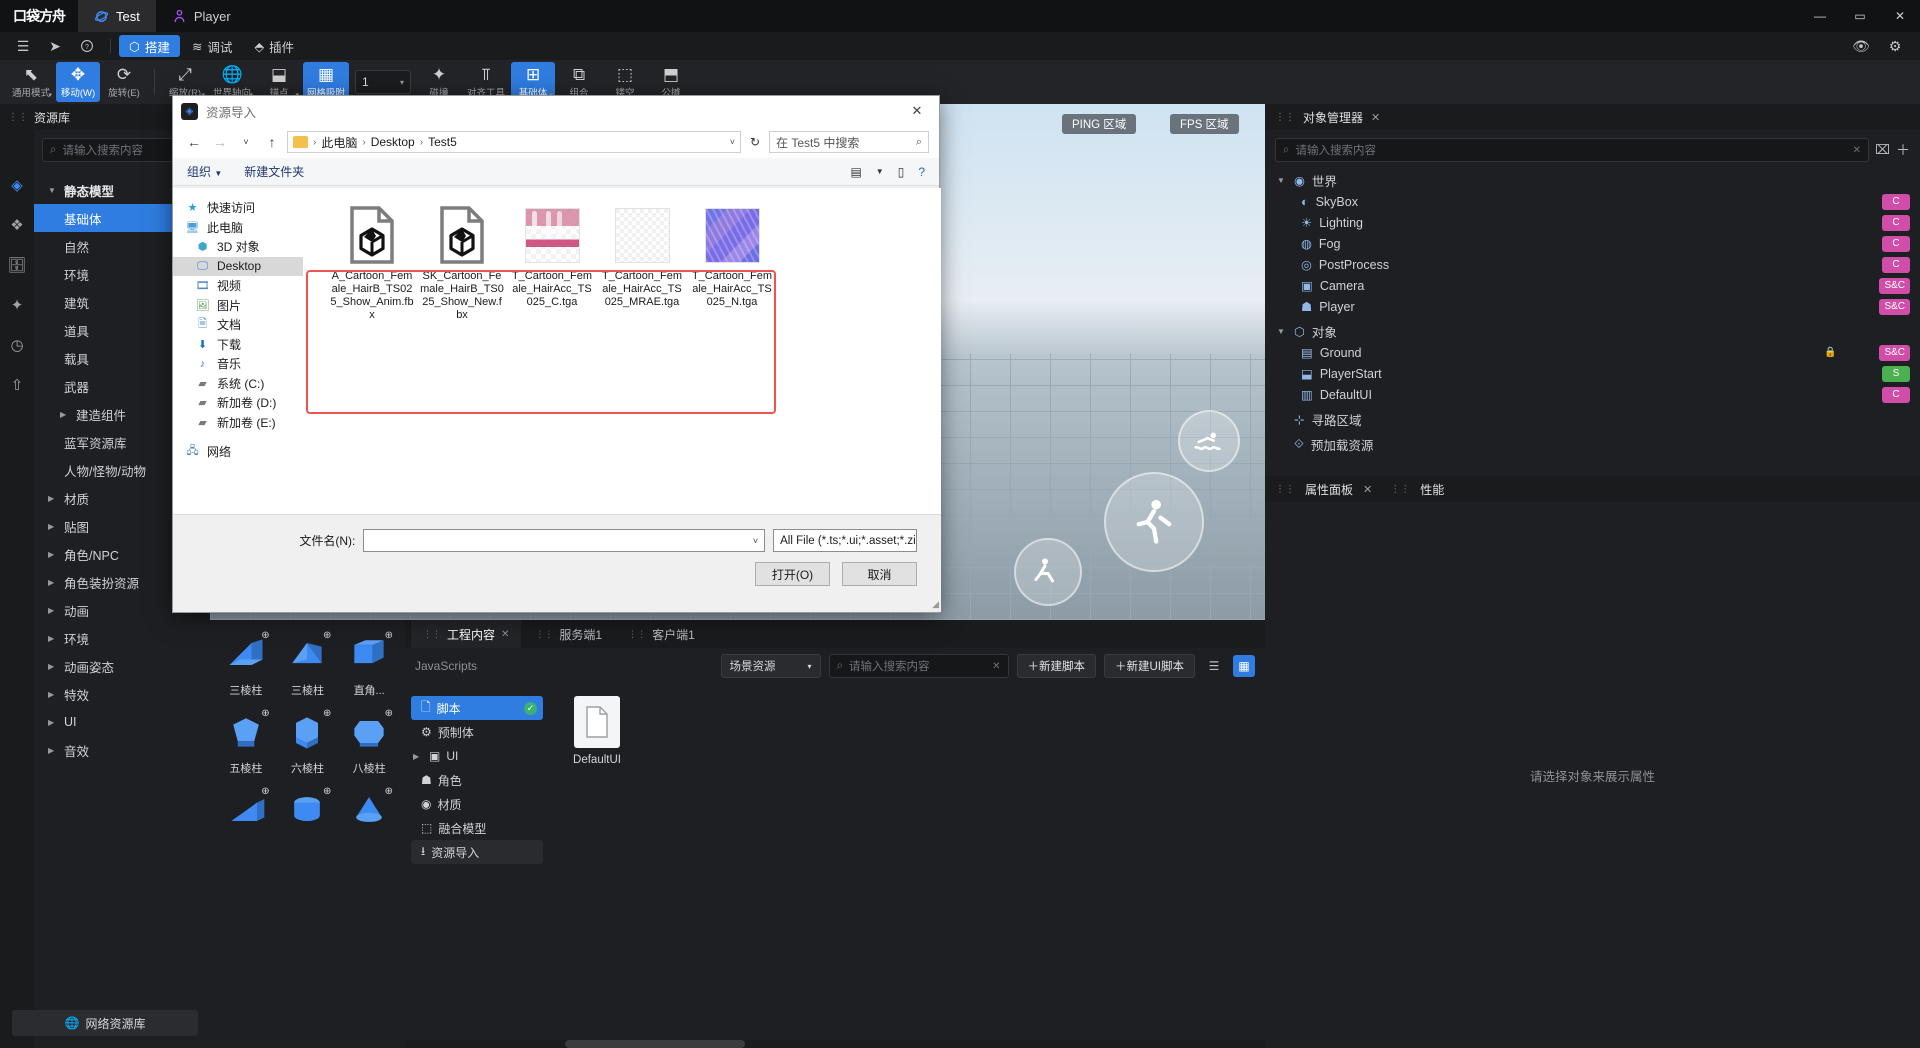 The height and width of the screenshot is (1048, 1920). I want to click on filter-icon: ⌧, so click(1882, 150).